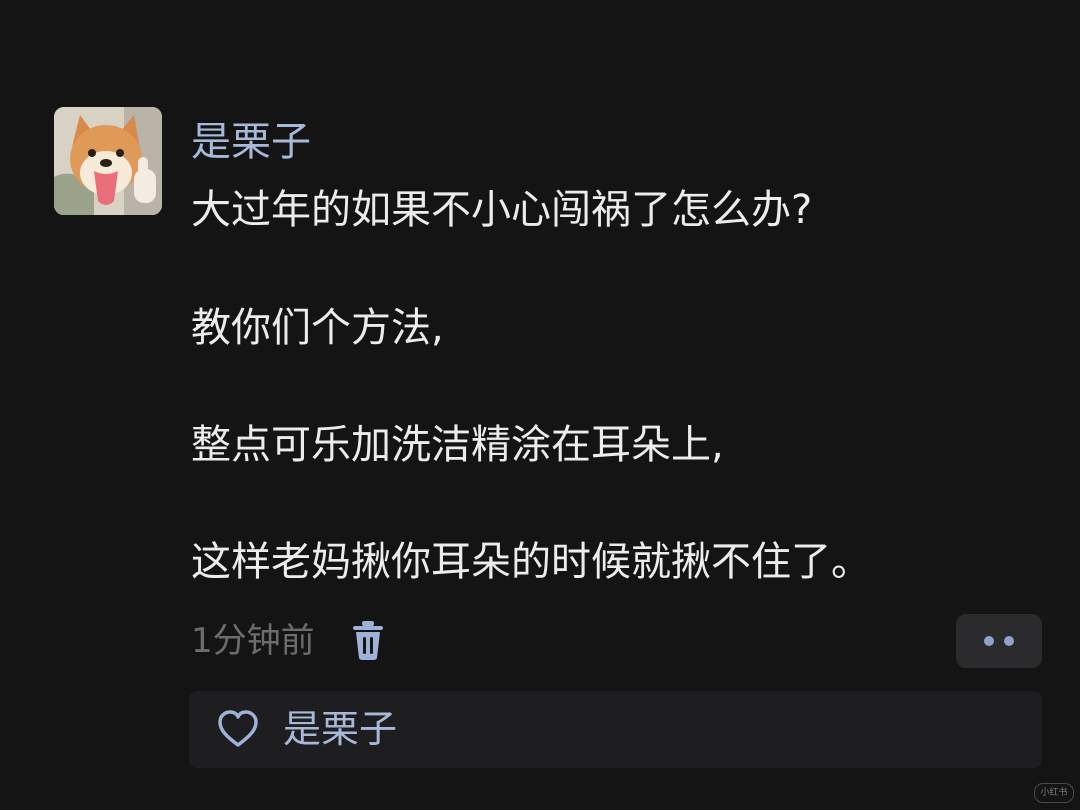 This screenshot has height=810, width=1080. I want to click on comment-text-line-4: 这样老妈揪你耳朵的时候就揪不住了。, so click(531, 562).